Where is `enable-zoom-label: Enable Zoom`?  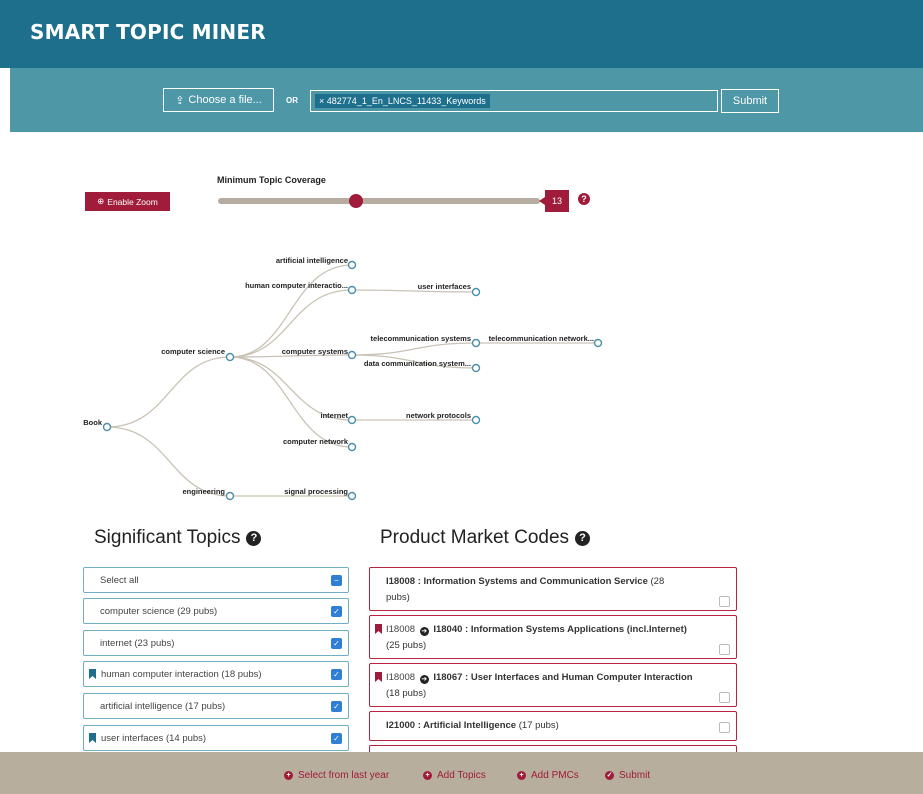 enable-zoom-label: Enable Zoom is located at coordinates (132, 201).